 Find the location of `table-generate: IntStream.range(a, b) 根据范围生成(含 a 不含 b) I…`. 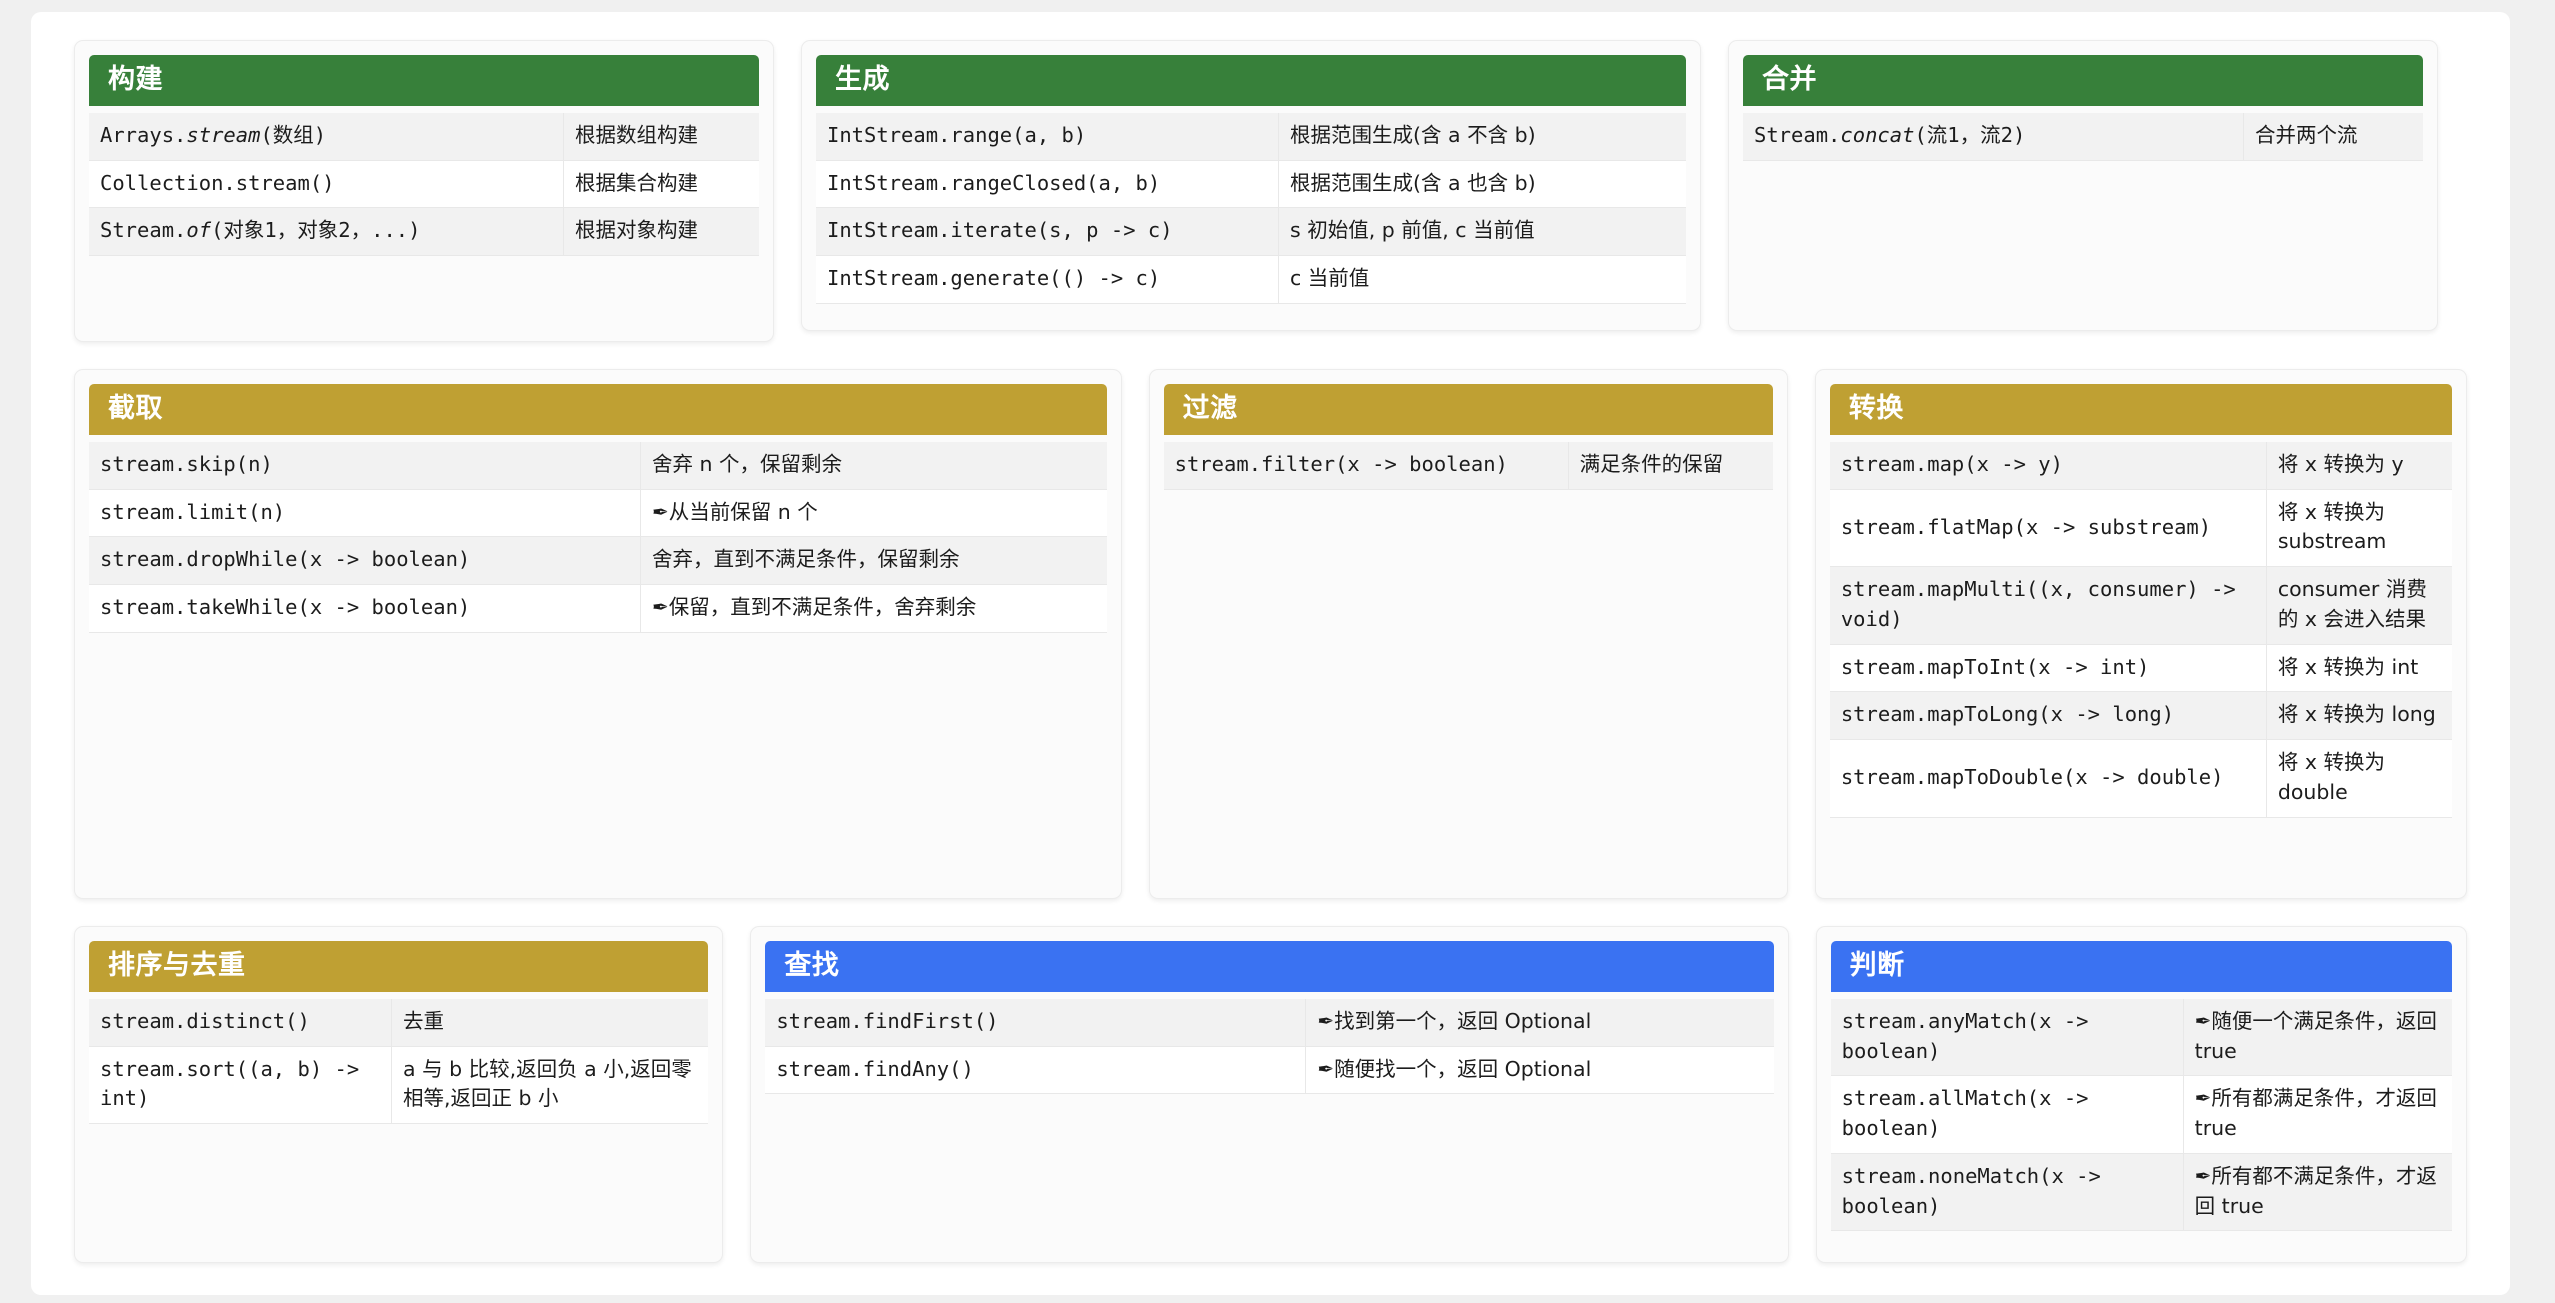

table-generate: IntStream.range(a, b) 根据范围生成(含 a 不含 b) I… is located at coordinates (1251, 208).